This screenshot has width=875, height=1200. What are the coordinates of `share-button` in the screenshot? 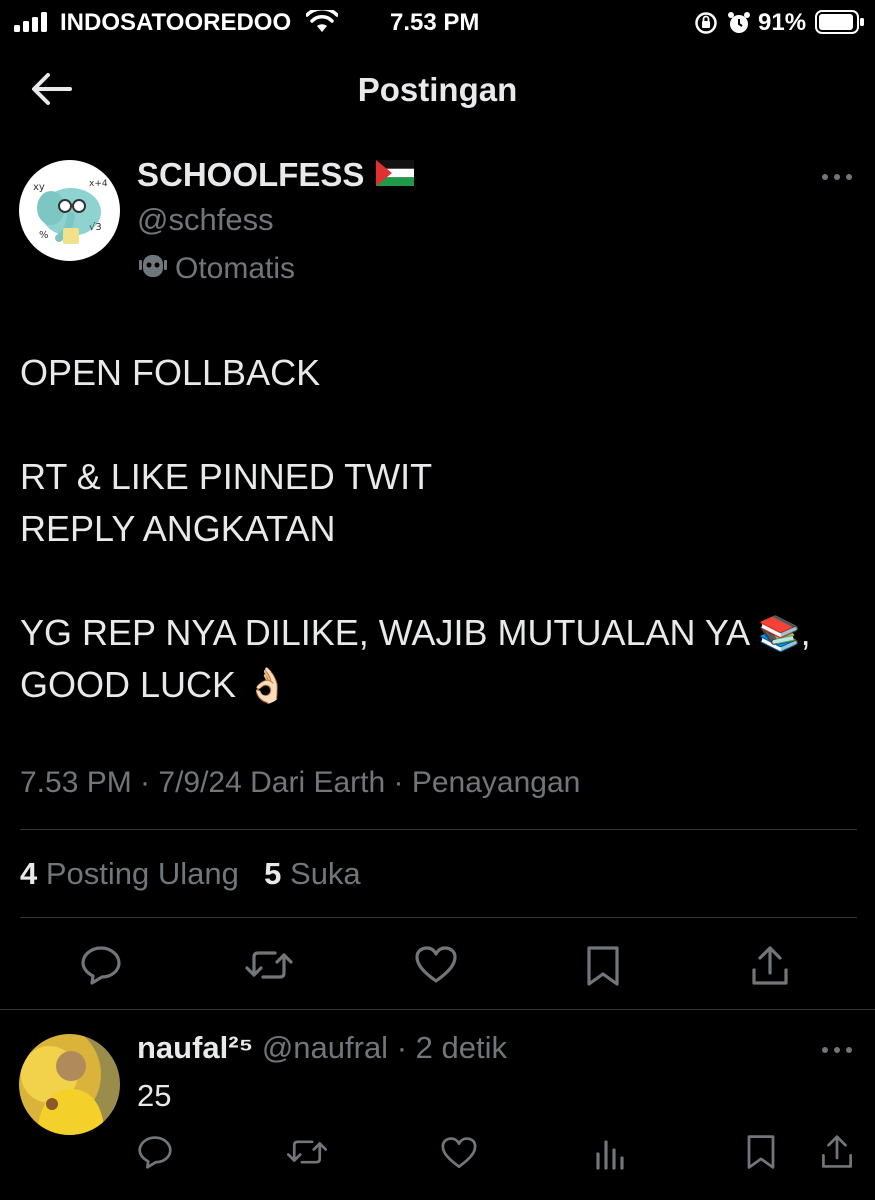 It's located at (770, 966).